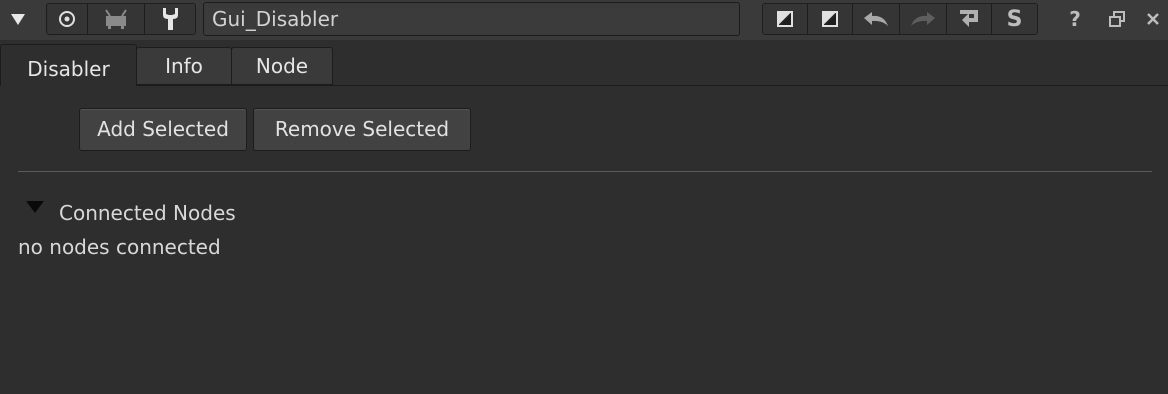 The width and height of the screenshot is (1168, 394). I want to click on redo-button, so click(923, 19).